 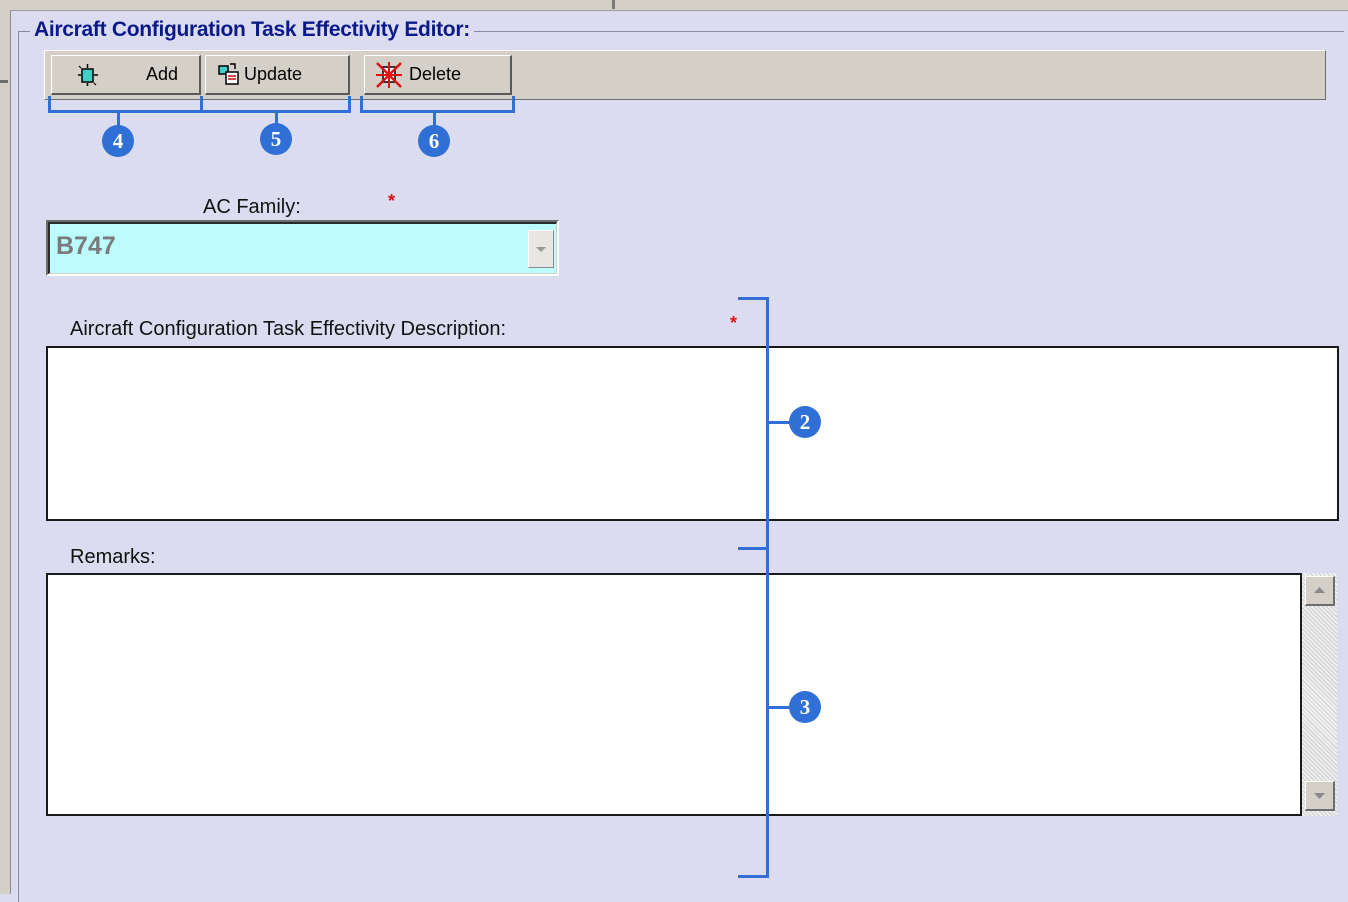 I want to click on callout-bracket-mid, so click(x=753, y=548).